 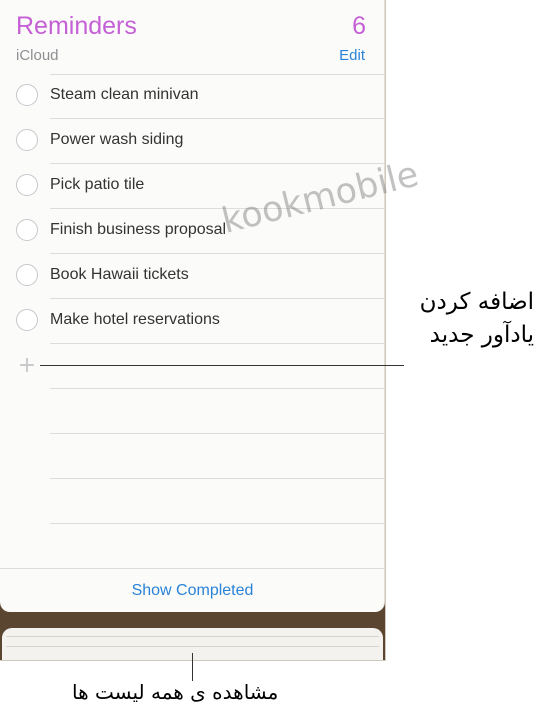 I want to click on reminder-label: Finish business proposal, so click(x=138, y=230).